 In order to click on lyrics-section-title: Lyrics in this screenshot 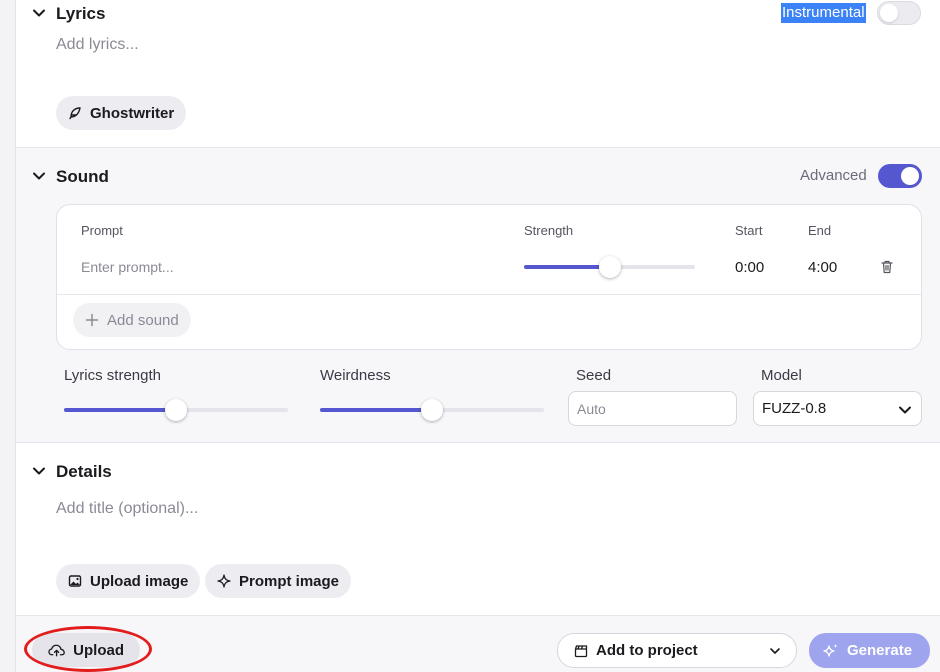, I will do `click(80, 14)`.